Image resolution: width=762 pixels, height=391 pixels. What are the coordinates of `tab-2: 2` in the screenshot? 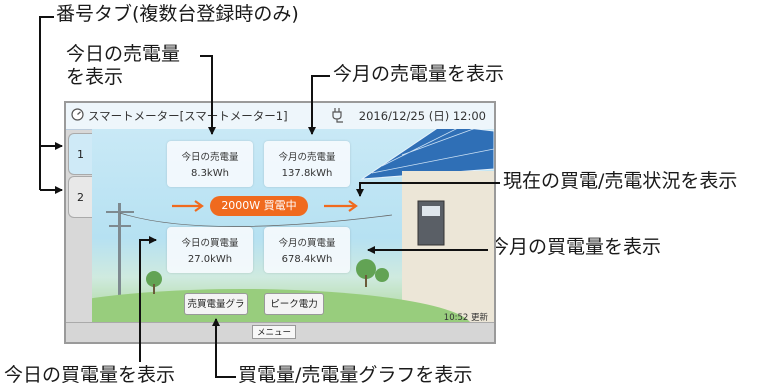 It's located at (80, 197).